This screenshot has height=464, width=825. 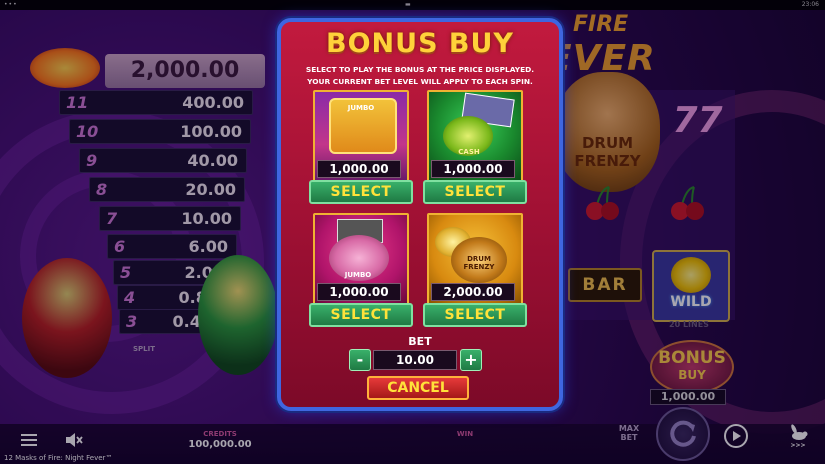 I want to click on bonus-card-2: CASH 1,000.00 SELECT, so click(x=475, y=149).